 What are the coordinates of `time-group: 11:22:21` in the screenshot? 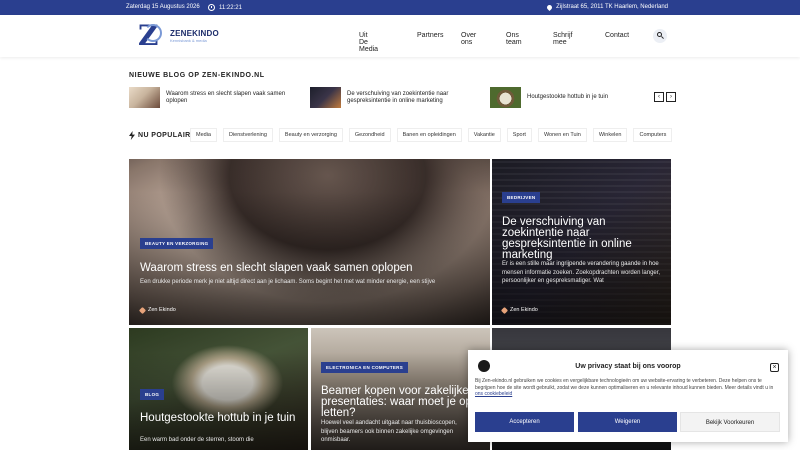 It's located at (225, 7).